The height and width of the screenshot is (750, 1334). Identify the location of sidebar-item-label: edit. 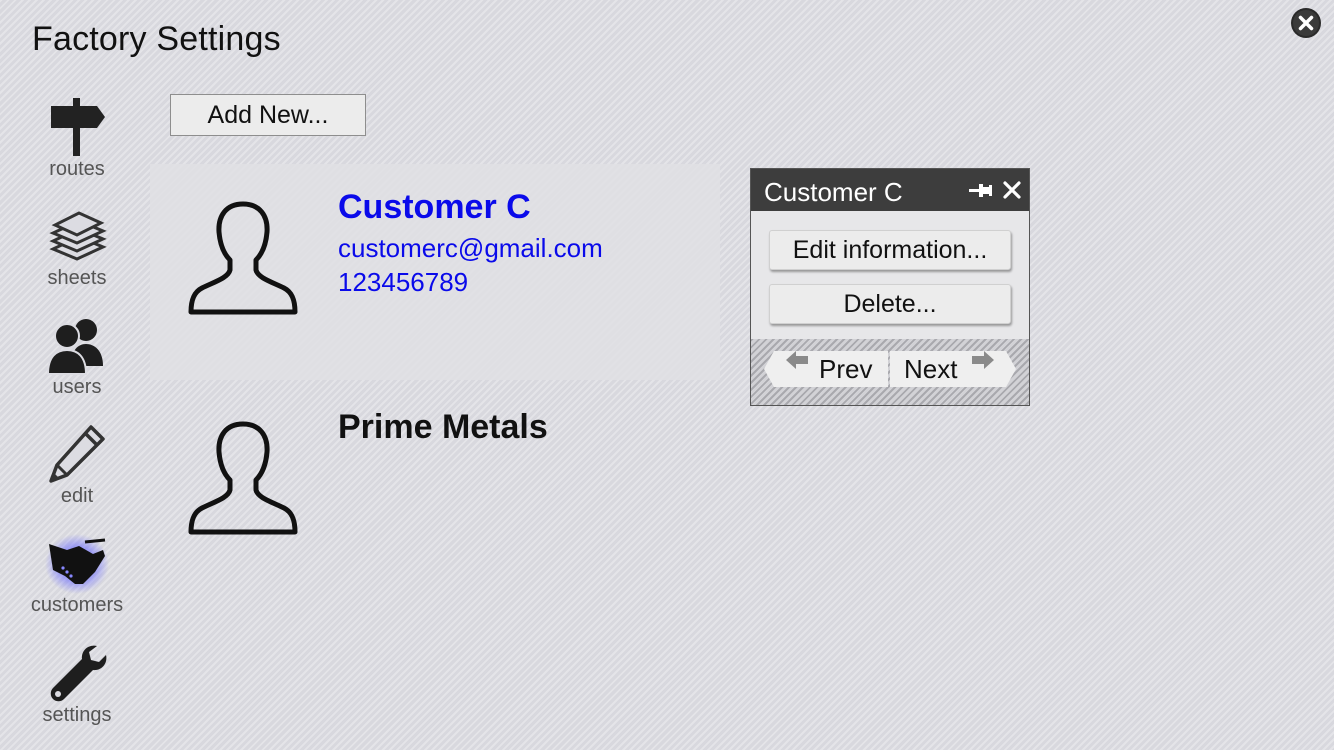
(77, 496).